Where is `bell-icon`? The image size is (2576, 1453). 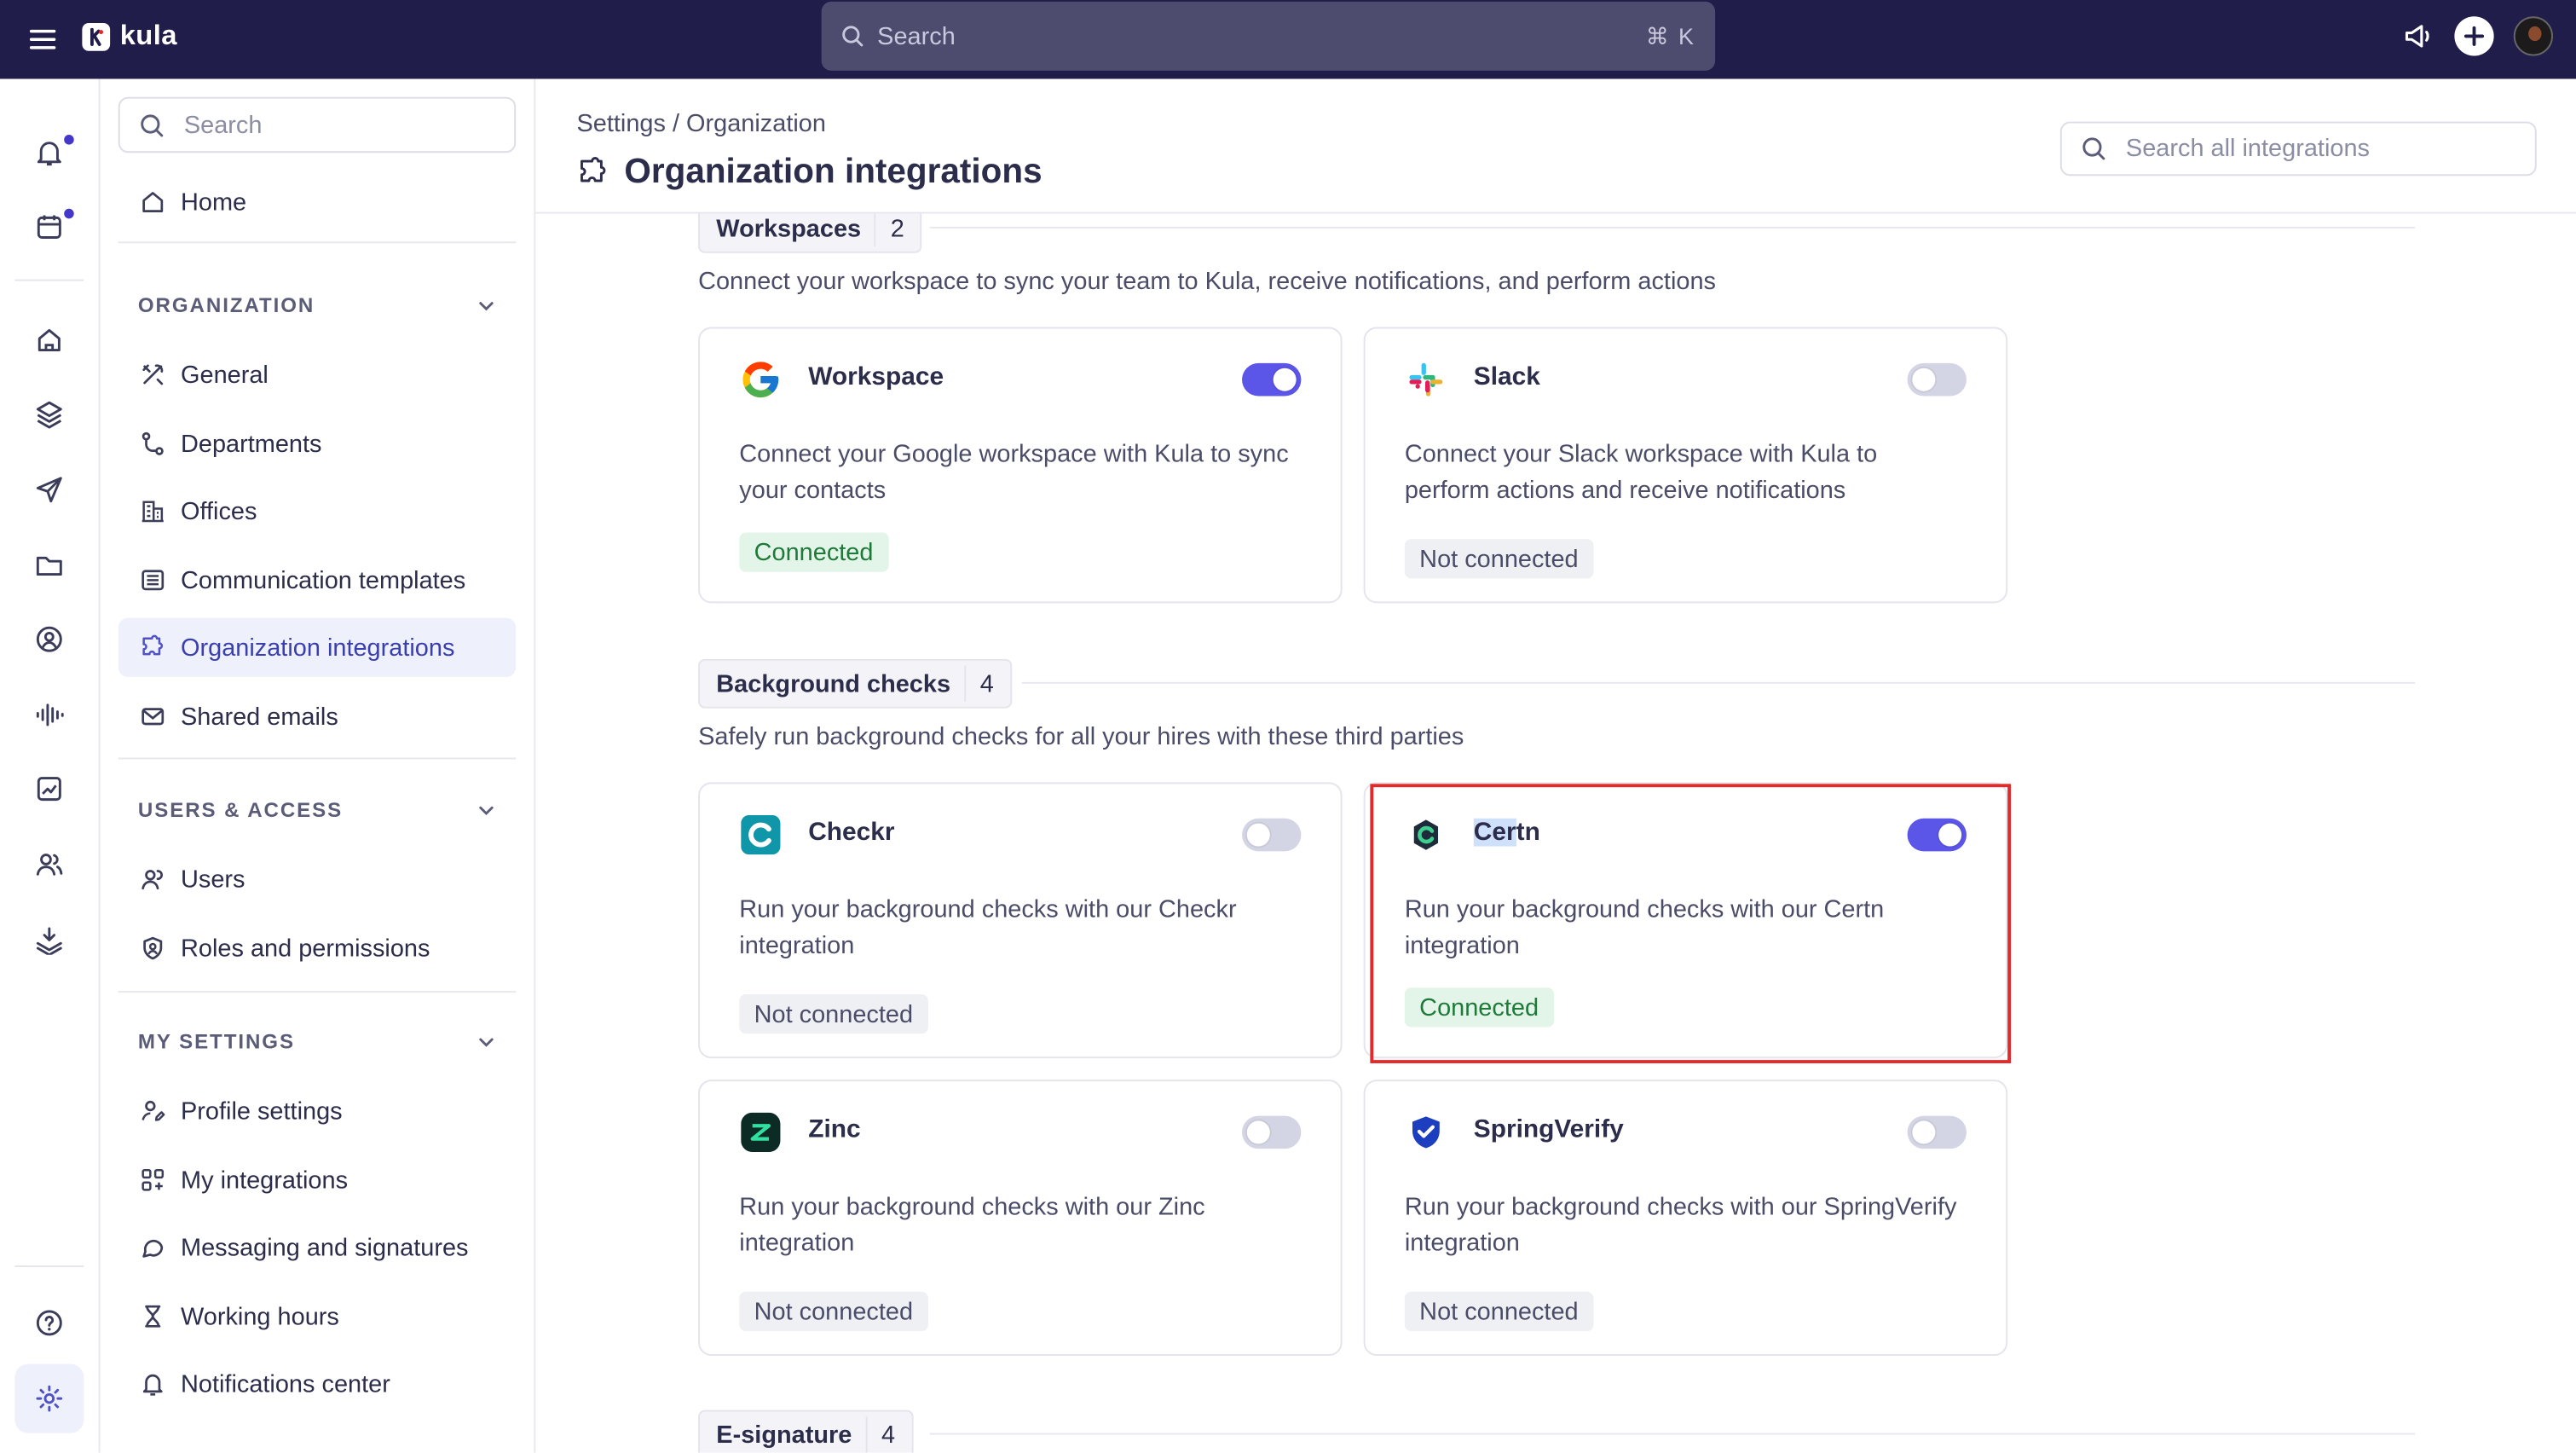 bell-icon is located at coordinates (152, 1383).